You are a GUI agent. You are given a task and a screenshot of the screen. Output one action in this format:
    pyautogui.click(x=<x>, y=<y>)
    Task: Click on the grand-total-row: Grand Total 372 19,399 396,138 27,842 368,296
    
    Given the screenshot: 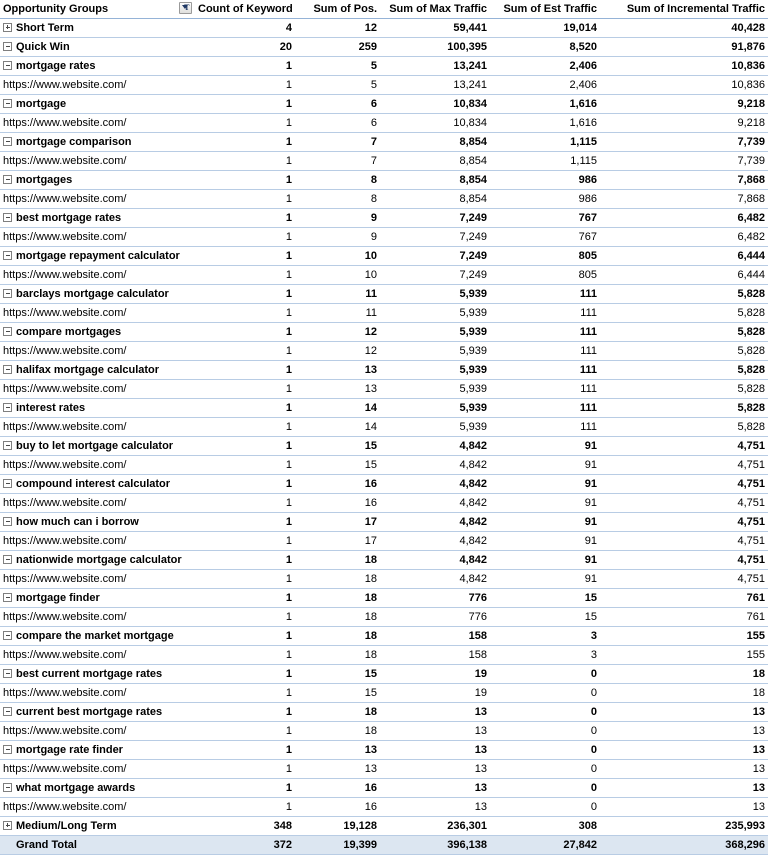 What is the action you would take?
    pyautogui.click(x=384, y=845)
    